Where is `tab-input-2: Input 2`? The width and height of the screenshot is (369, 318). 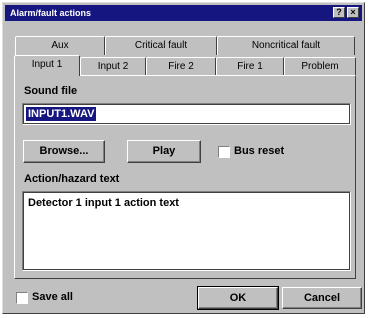
tab-input-2: Input 2 is located at coordinates (113, 66).